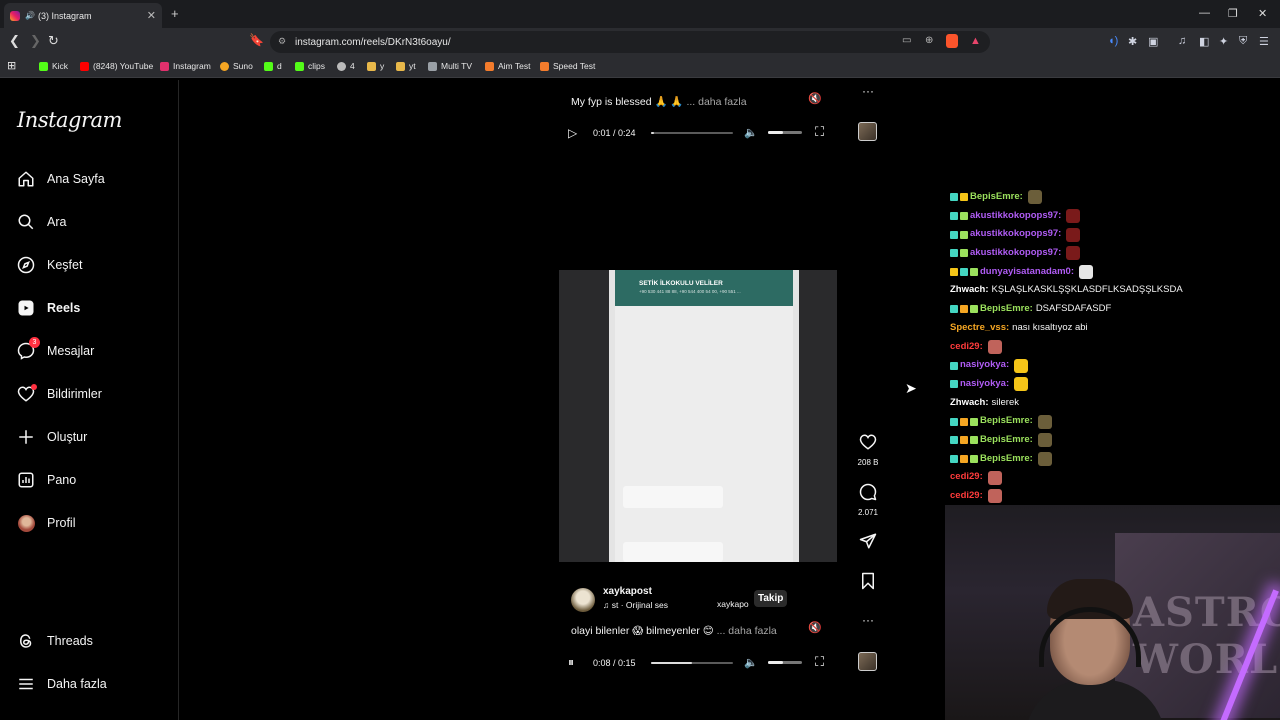  Describe the element at coordinates (310, 66) in the screenshot. I see `bookmark-clips: clips` at that location.